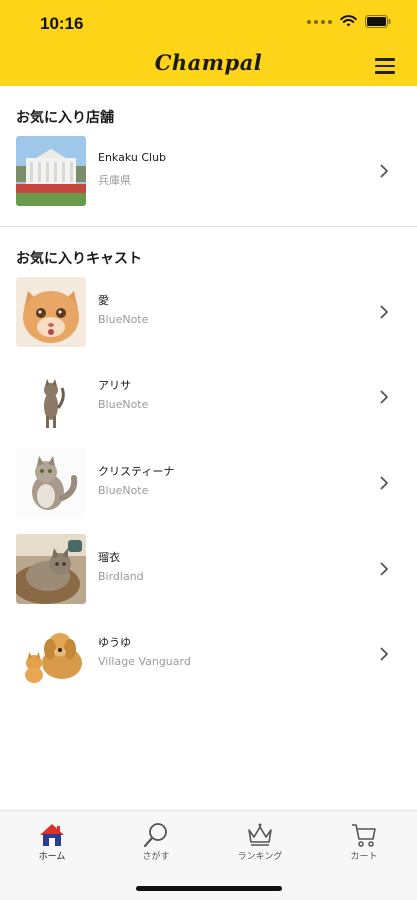  Describe the element at coordinates (114, 385) in the screenshot. I see `cast-name: アリサ` at that location.